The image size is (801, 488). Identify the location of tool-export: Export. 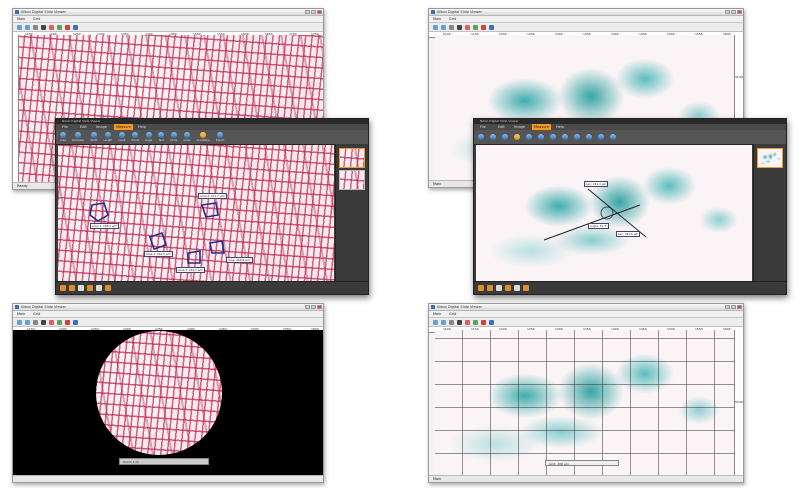
(220, 137).